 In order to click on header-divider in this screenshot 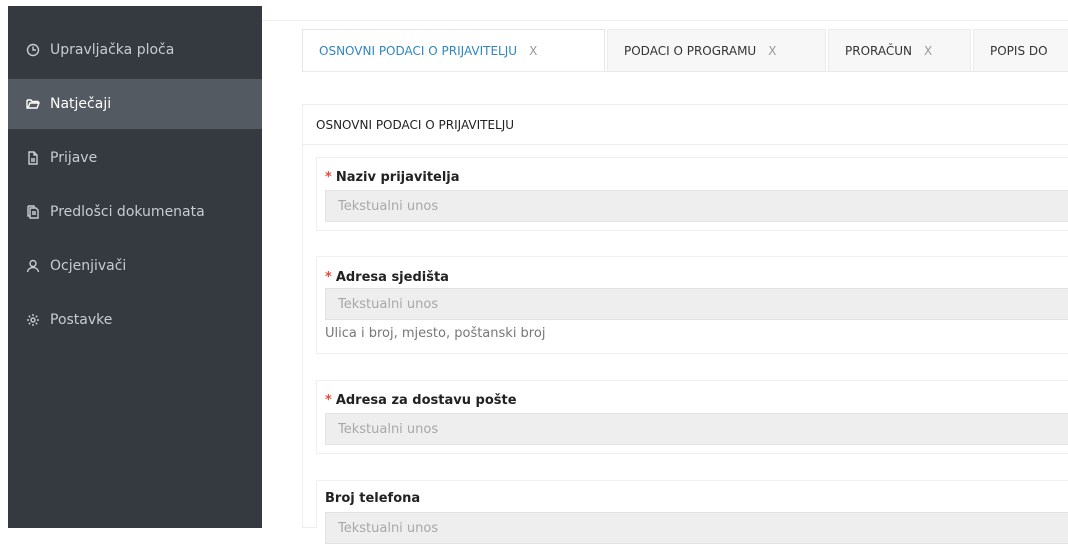, I will do `click(665, 20)`.